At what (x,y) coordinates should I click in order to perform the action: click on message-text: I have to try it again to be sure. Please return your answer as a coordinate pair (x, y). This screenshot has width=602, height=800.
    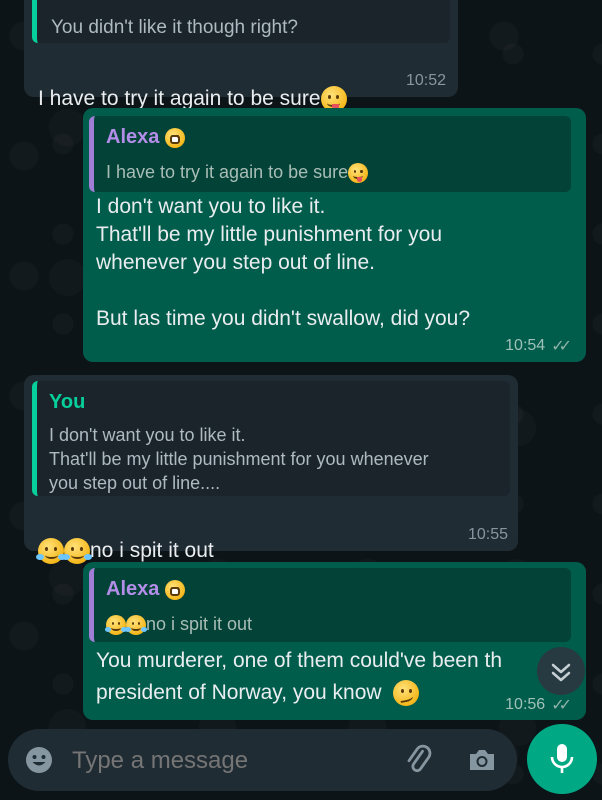
    Looking at the image, I should click on (218, 85).